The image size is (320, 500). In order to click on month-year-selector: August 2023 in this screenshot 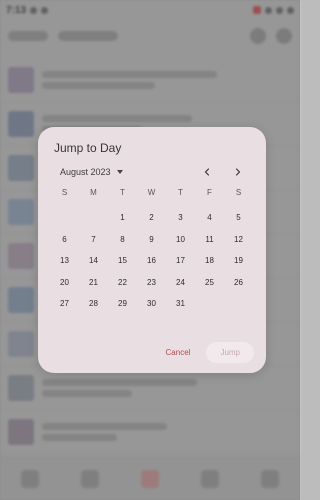, I will do `click(91, 172)`.